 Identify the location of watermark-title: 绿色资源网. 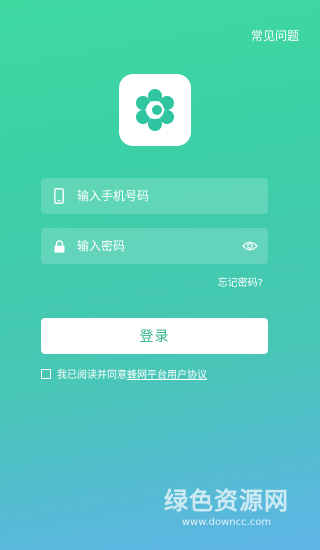
(226, 501).